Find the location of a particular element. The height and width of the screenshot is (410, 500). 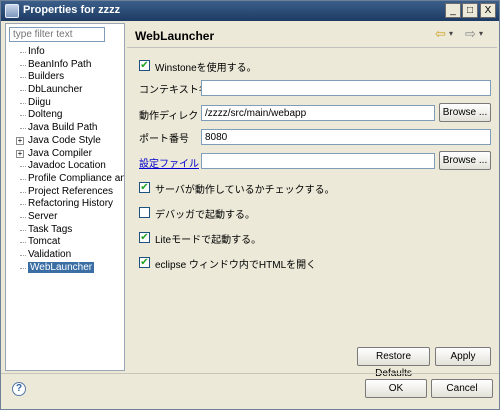

sidebar-item-label: DbLauncher is located at coordinates (55, 90).